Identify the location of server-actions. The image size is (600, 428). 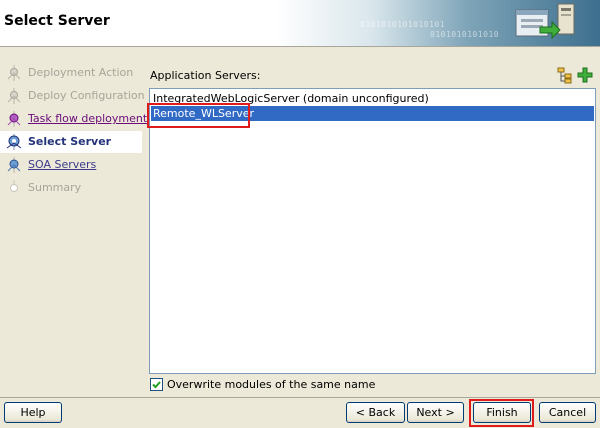
(576, 75).